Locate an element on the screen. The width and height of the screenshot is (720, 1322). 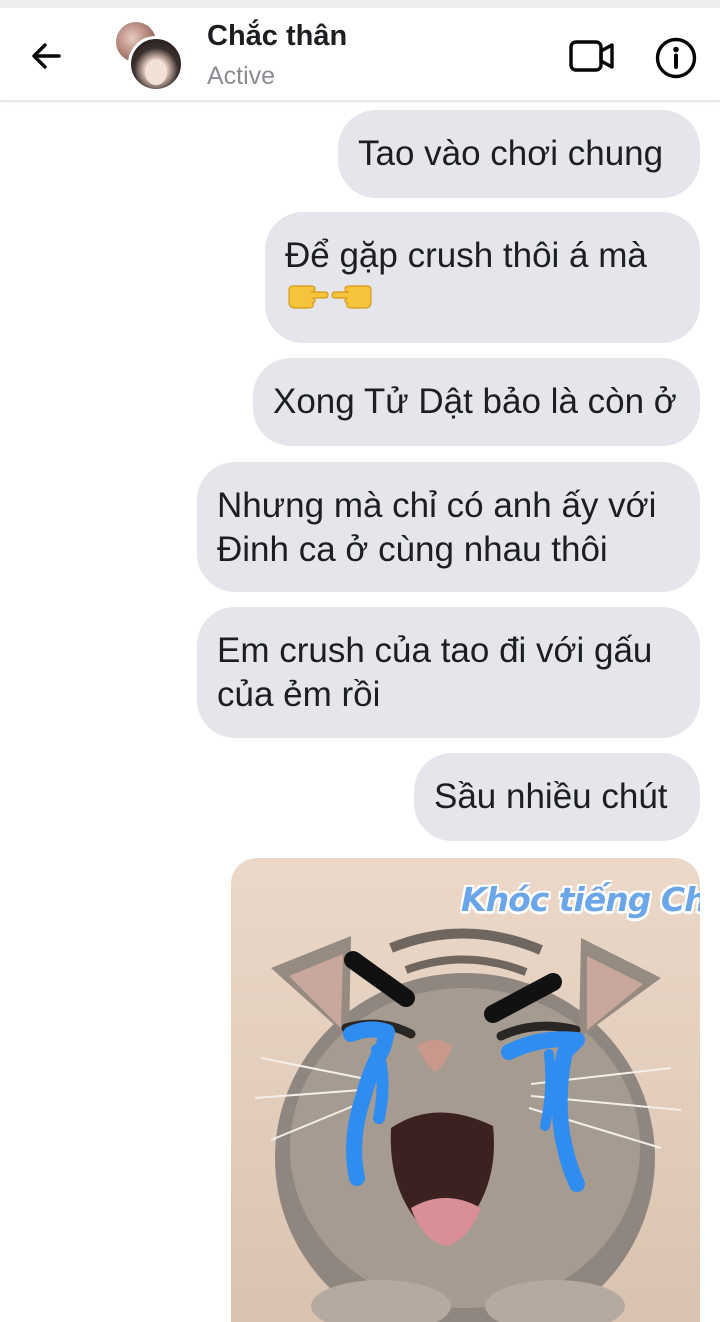
contact-avatar is located at coordinates (150, 57).